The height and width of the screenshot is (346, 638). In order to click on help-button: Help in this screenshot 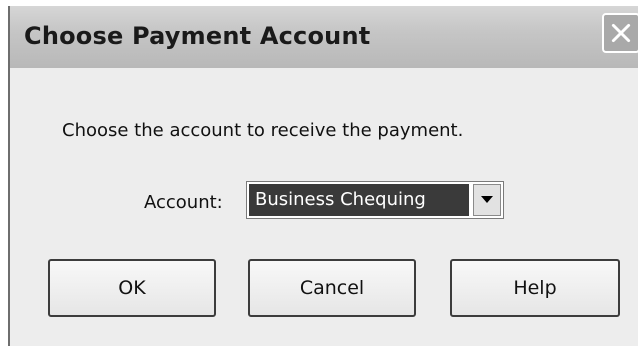, I will do `click(535, 288)`.